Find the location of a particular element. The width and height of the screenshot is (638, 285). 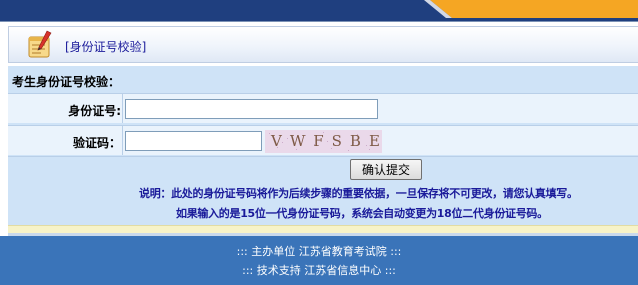

captcha-text: VWFSBE is located at coordinates (326, 141).